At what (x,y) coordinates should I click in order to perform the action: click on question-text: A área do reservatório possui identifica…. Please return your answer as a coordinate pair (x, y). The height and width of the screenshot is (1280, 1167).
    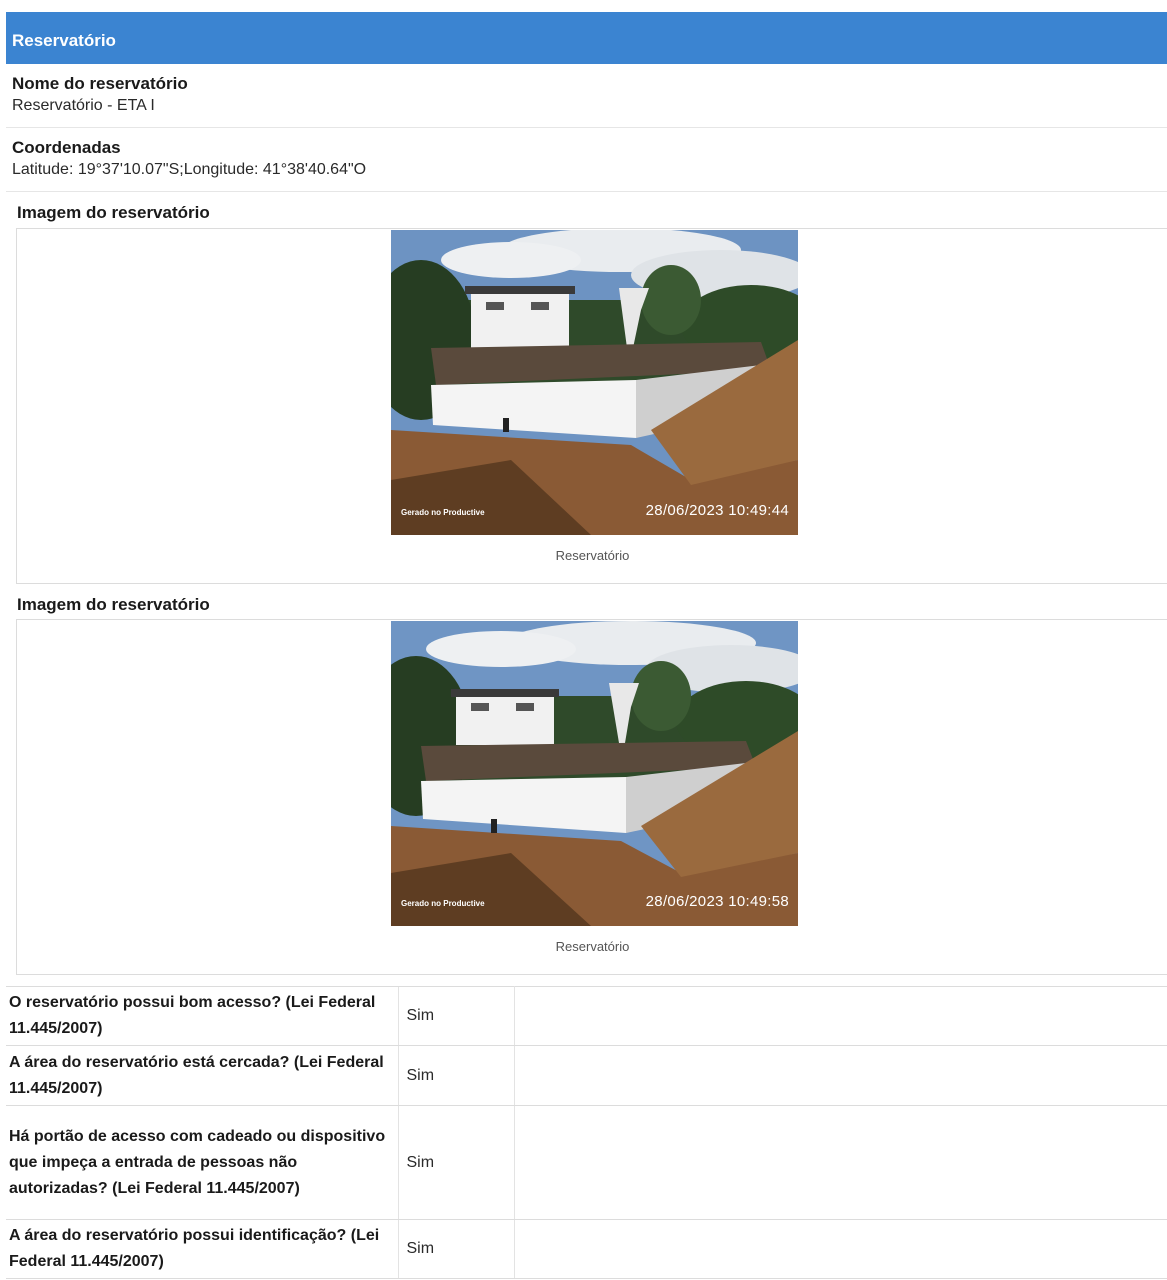
    Looking at the image, I should click on (202, 1249).